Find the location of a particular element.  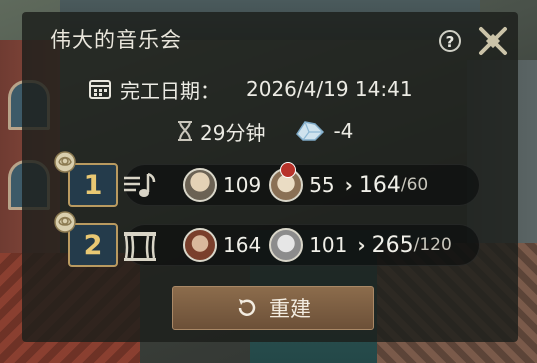

calendar-icon is located at coordinates (100, 89).